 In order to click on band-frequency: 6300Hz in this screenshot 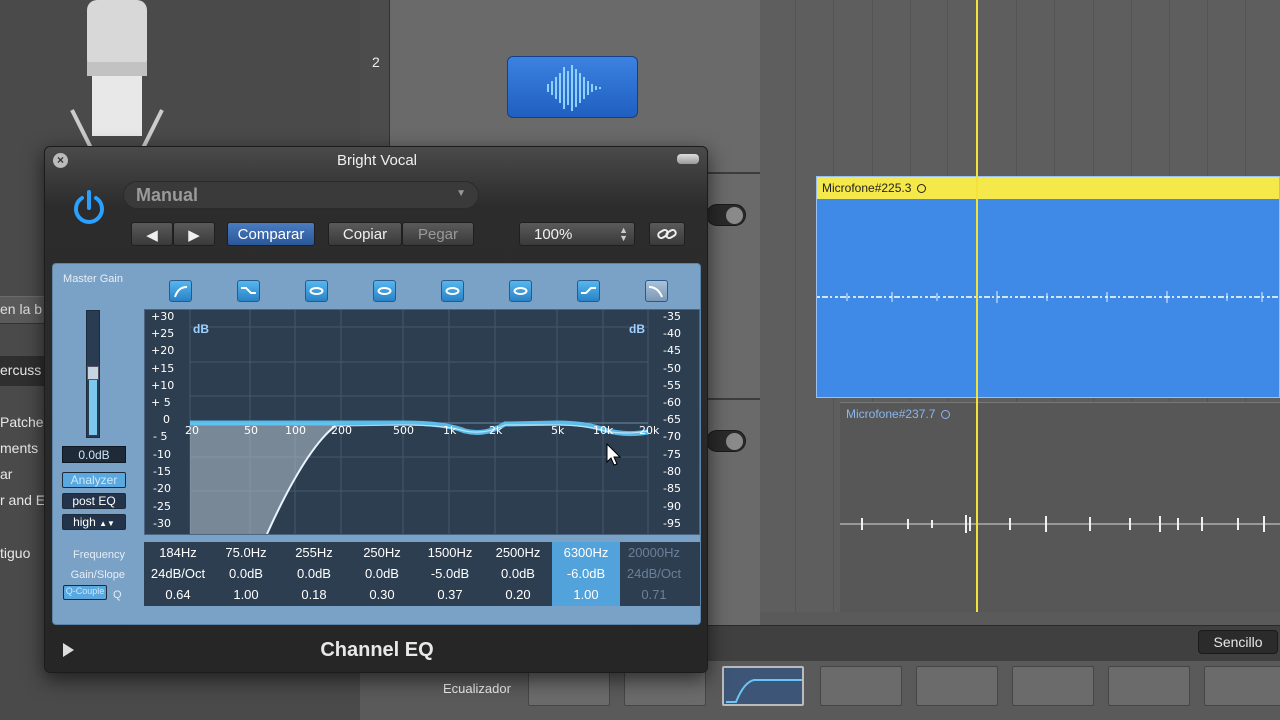, I will do `click(586, 552)`.